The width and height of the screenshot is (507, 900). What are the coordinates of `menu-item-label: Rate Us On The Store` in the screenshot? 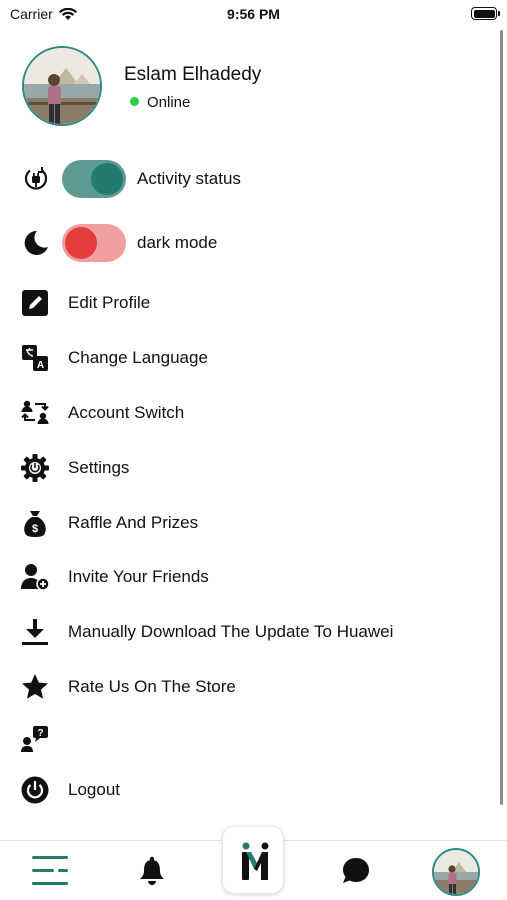 It's located at (152, 686).